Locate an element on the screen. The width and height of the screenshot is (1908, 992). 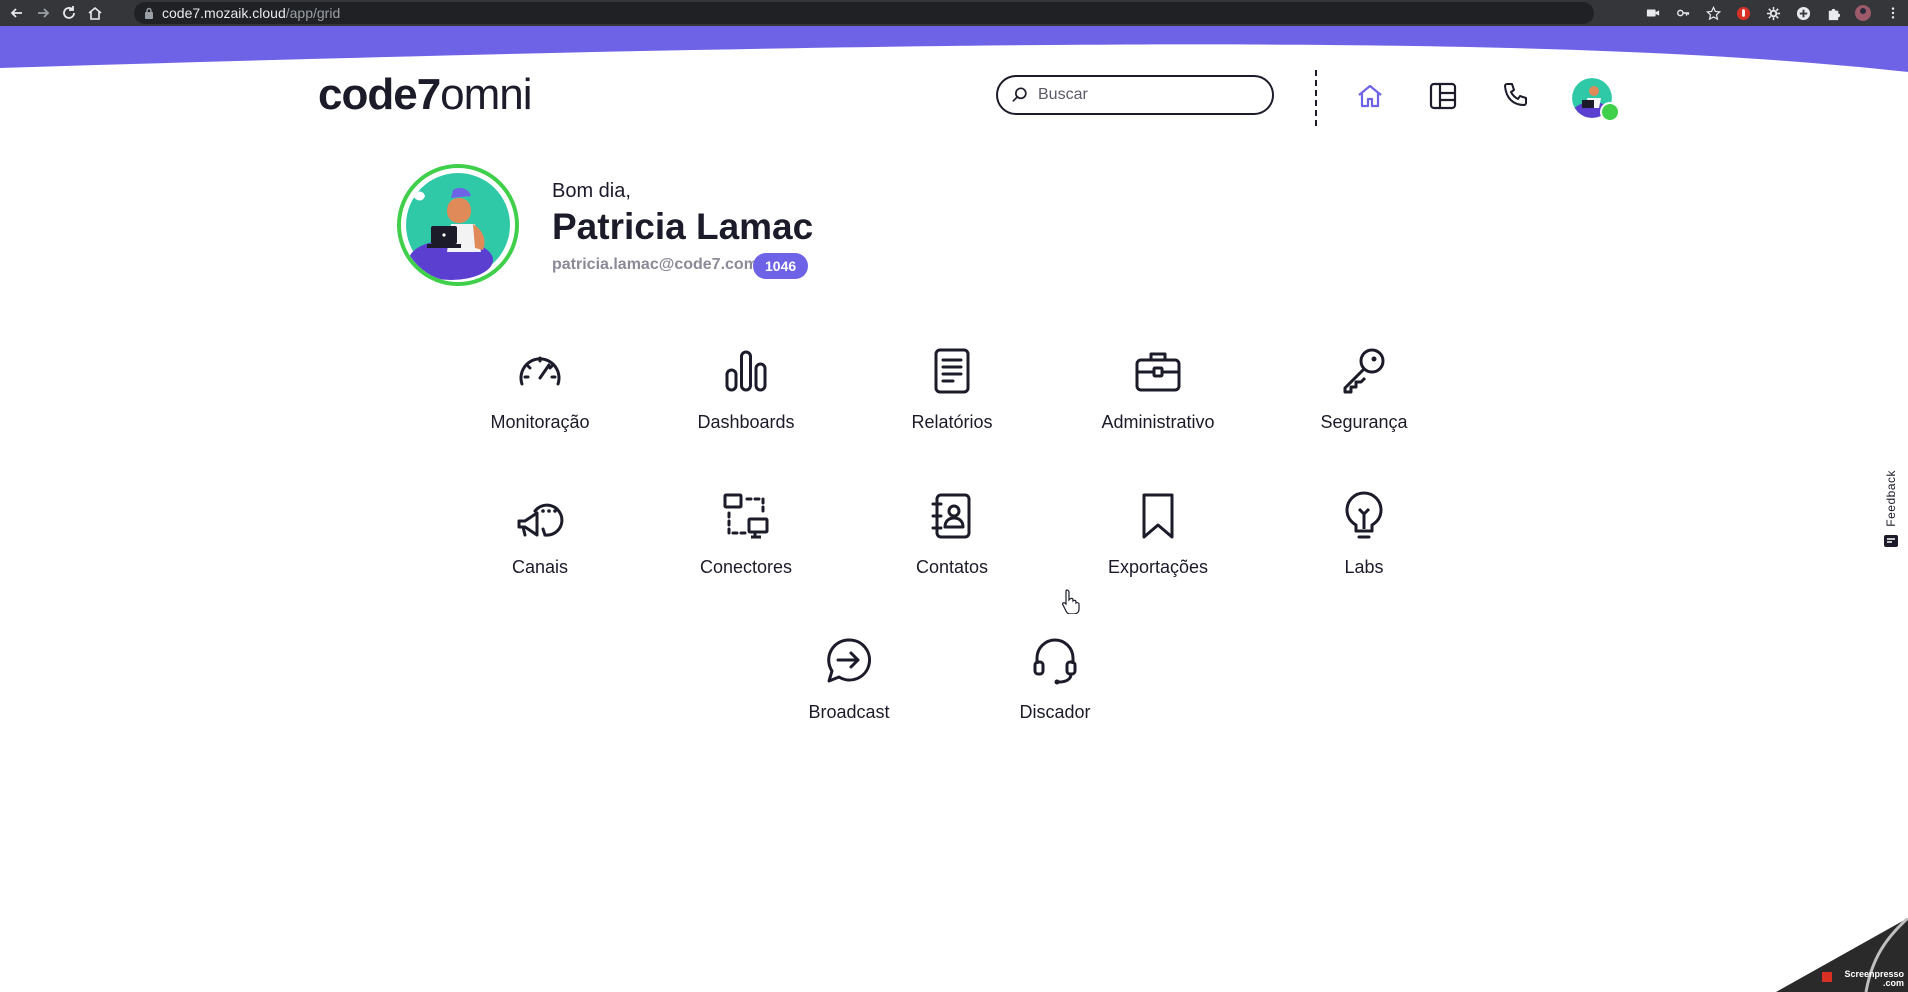
app-tile-dashboards: Dashboards is located at coordinates (746, 401).